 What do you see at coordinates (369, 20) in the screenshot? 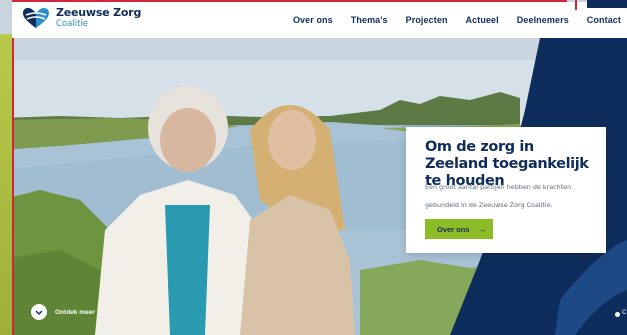
I see `nav-item-themas: Thema's` at bounding box center [369, 20].